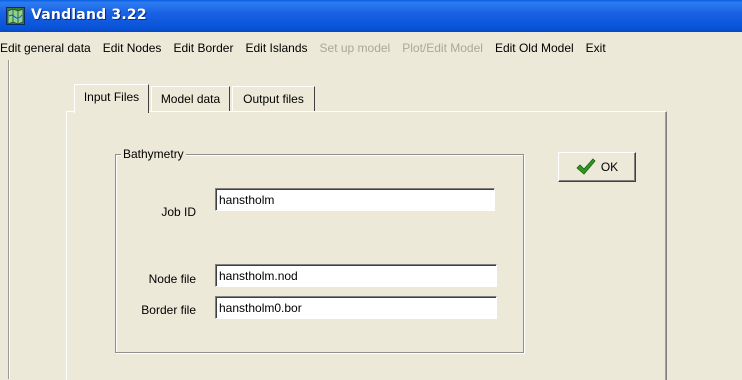 The width and height of the screenshot is (742, 380). Describe the element at coordinates (132, 48) in the screenshot. I see `menu-edit-nodes: Edit Nodes` at that location.